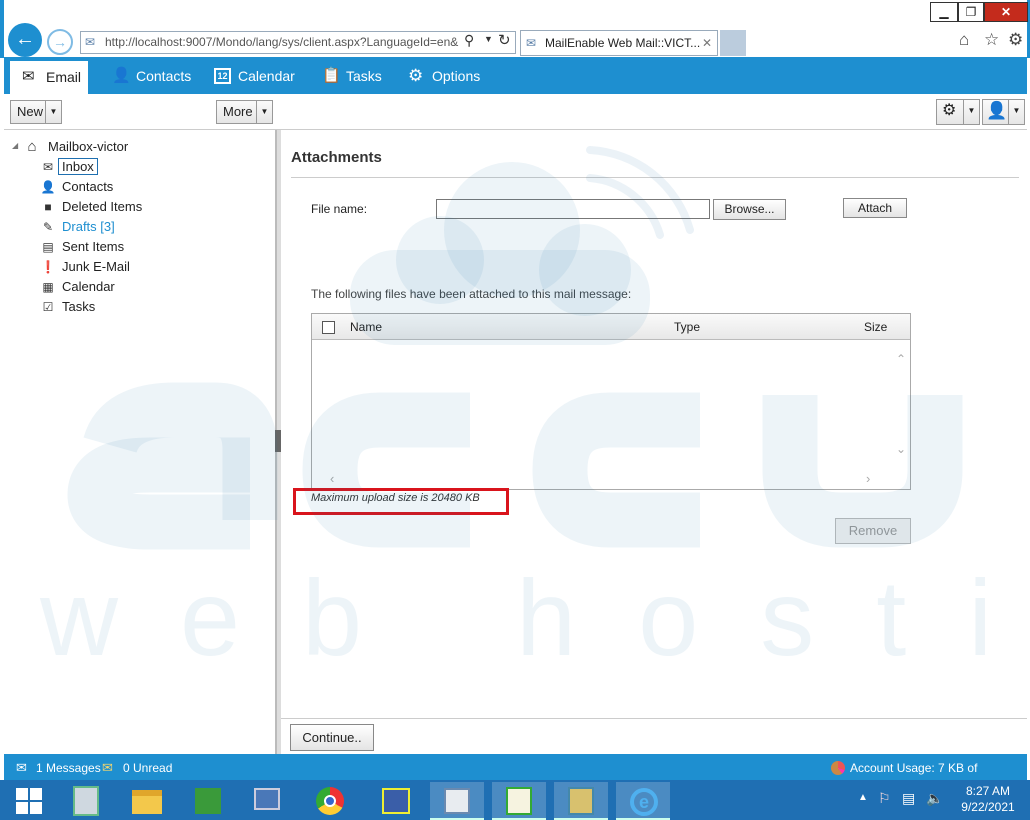 The width and height of the screenshot is (1030, 820). Describe the element at coordinates (687, 327) in the screenshot. I see `column-type: Type` at that location.